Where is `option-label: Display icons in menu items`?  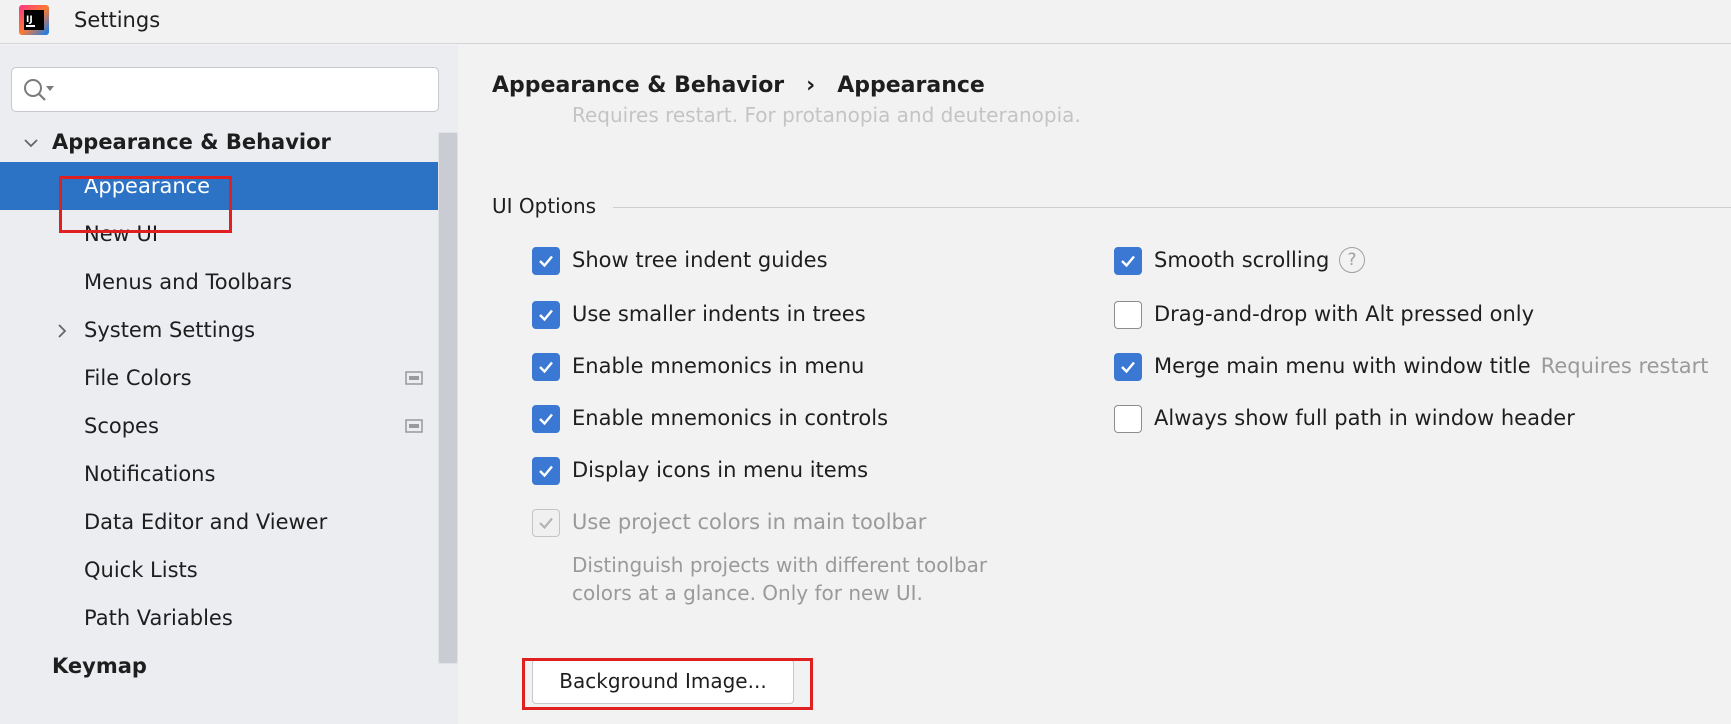
option-label: Display icons in menu items is located at coordinates (720, 470).